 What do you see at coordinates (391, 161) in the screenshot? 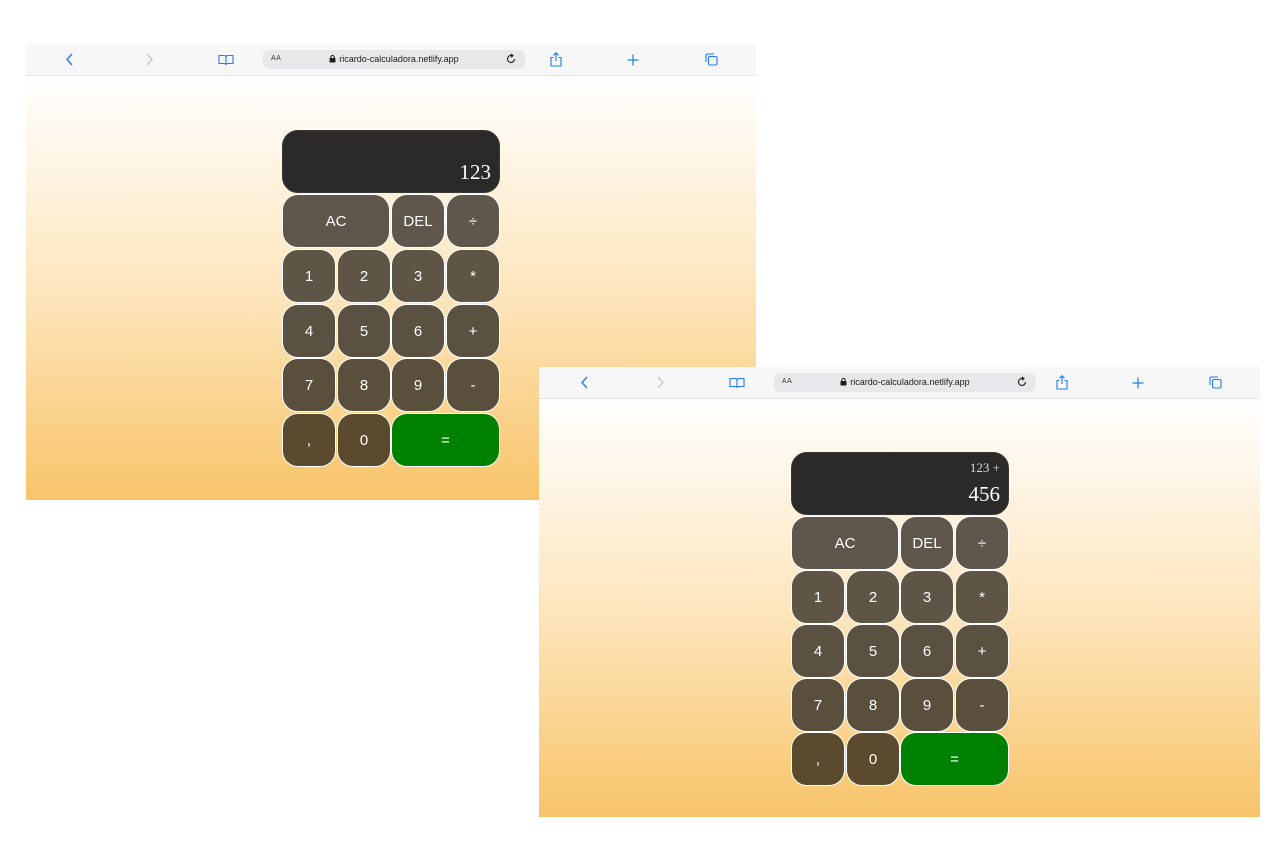
I see `calculator-display: 123` at bounding box center [391, 161].